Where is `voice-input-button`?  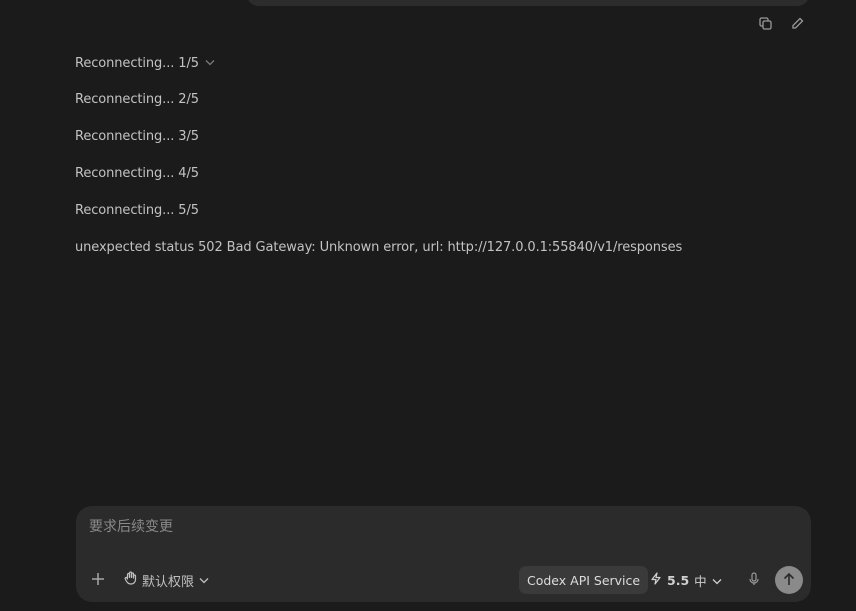 voice-input-button is located at coordinates (754, 580).